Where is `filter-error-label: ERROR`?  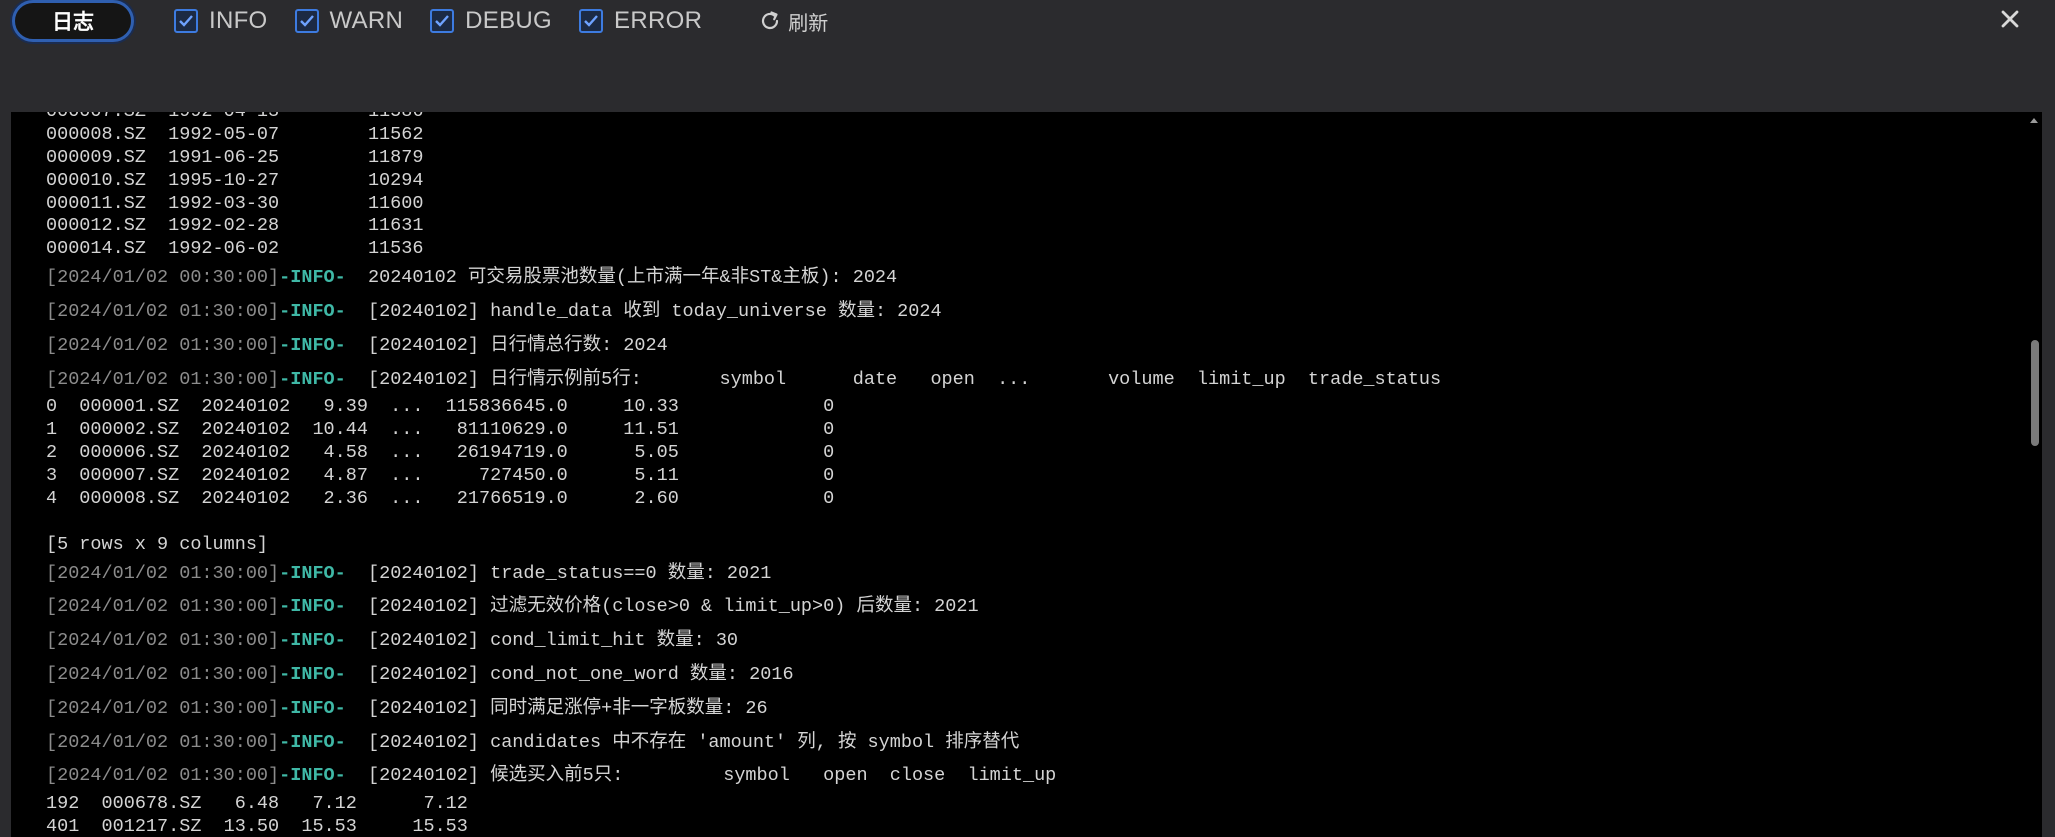 filter-error-label: ERROR is located at coordinates (658, 20).